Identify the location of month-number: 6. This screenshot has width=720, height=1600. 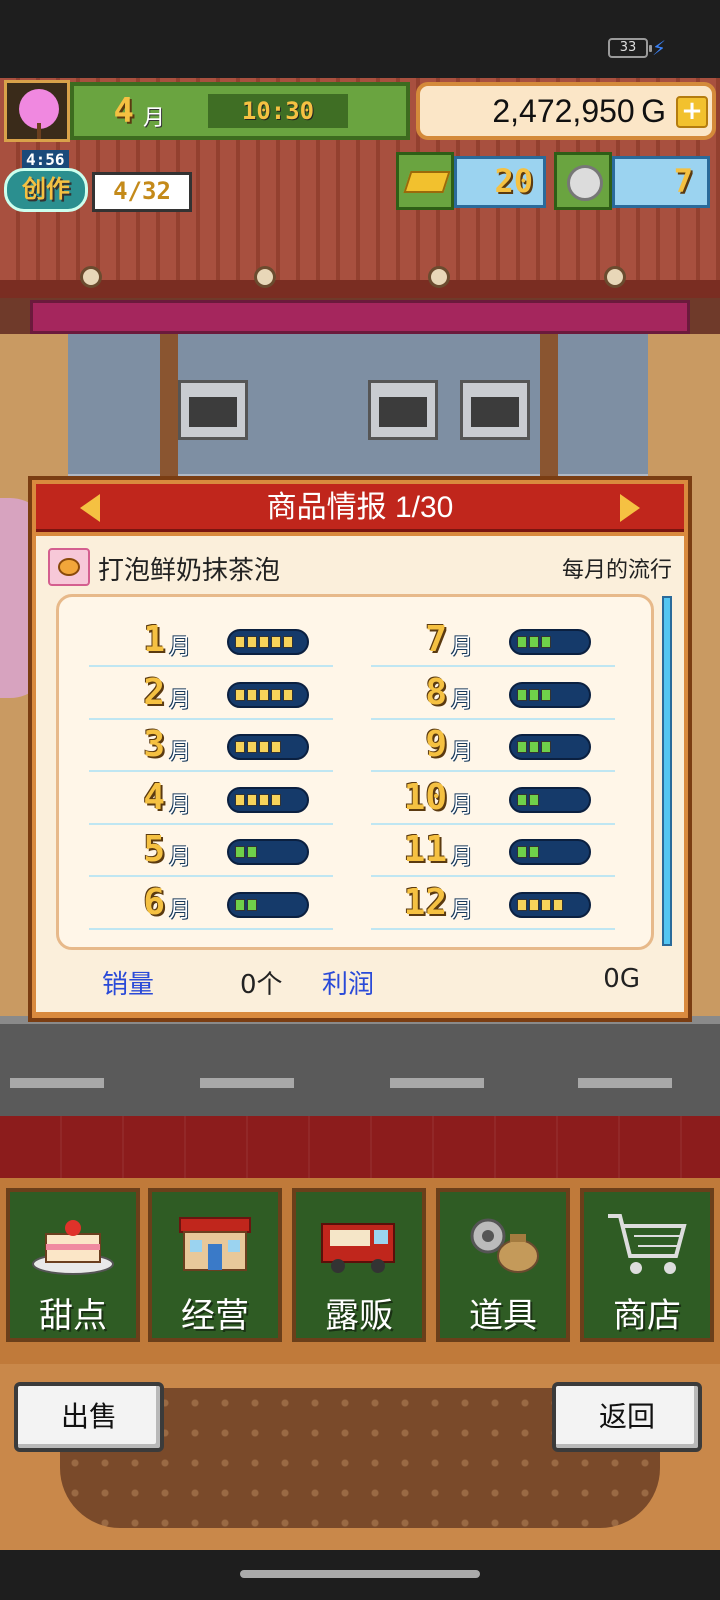
(154, 902).